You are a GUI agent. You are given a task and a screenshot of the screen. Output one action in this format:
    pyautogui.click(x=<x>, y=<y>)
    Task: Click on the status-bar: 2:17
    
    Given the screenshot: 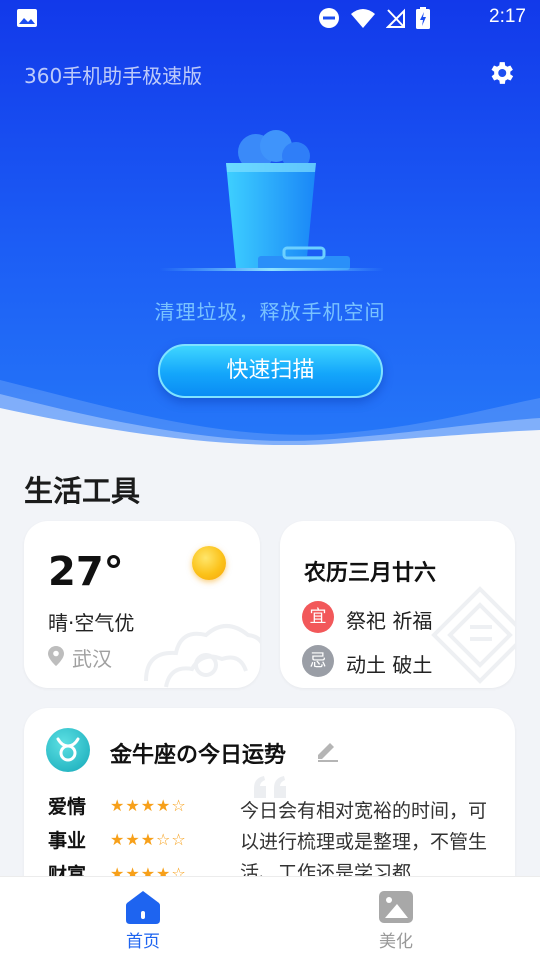 What is the action you would take?
    pyautogui.click(x=270, y=18)
    